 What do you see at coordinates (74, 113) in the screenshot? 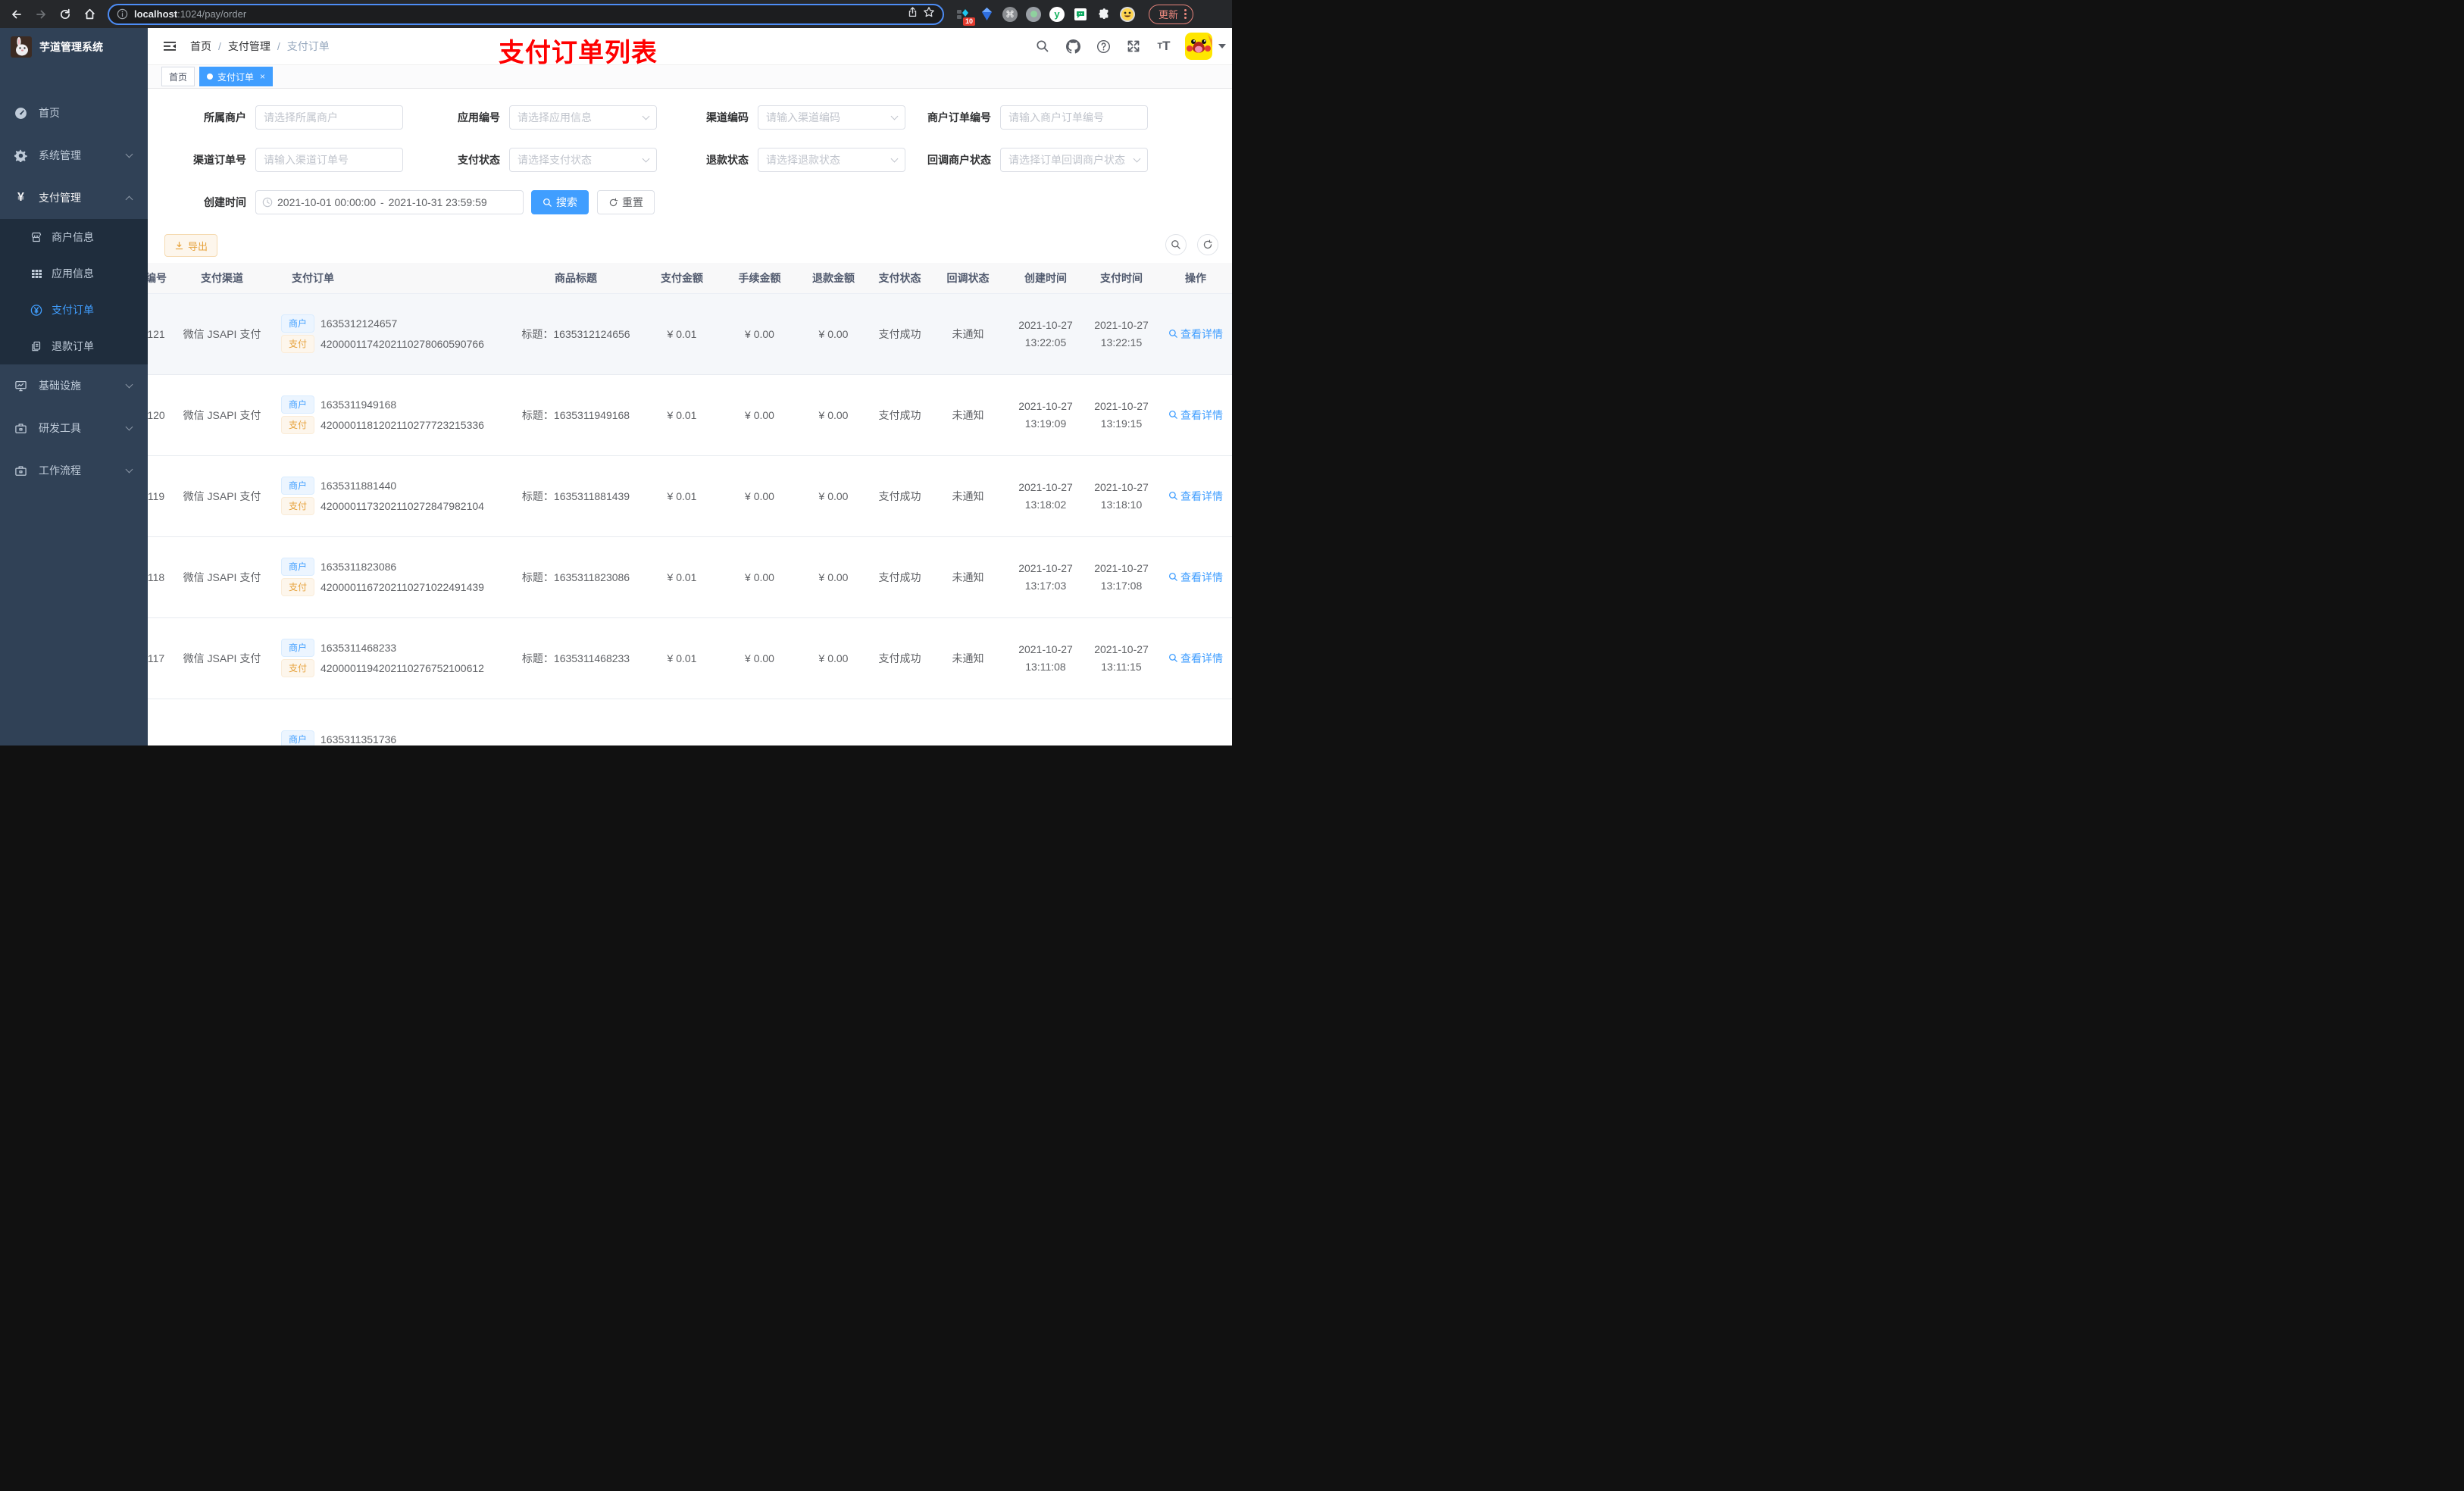
I see `sidebar-item-home: 首页` at bounding box center [74, 113].